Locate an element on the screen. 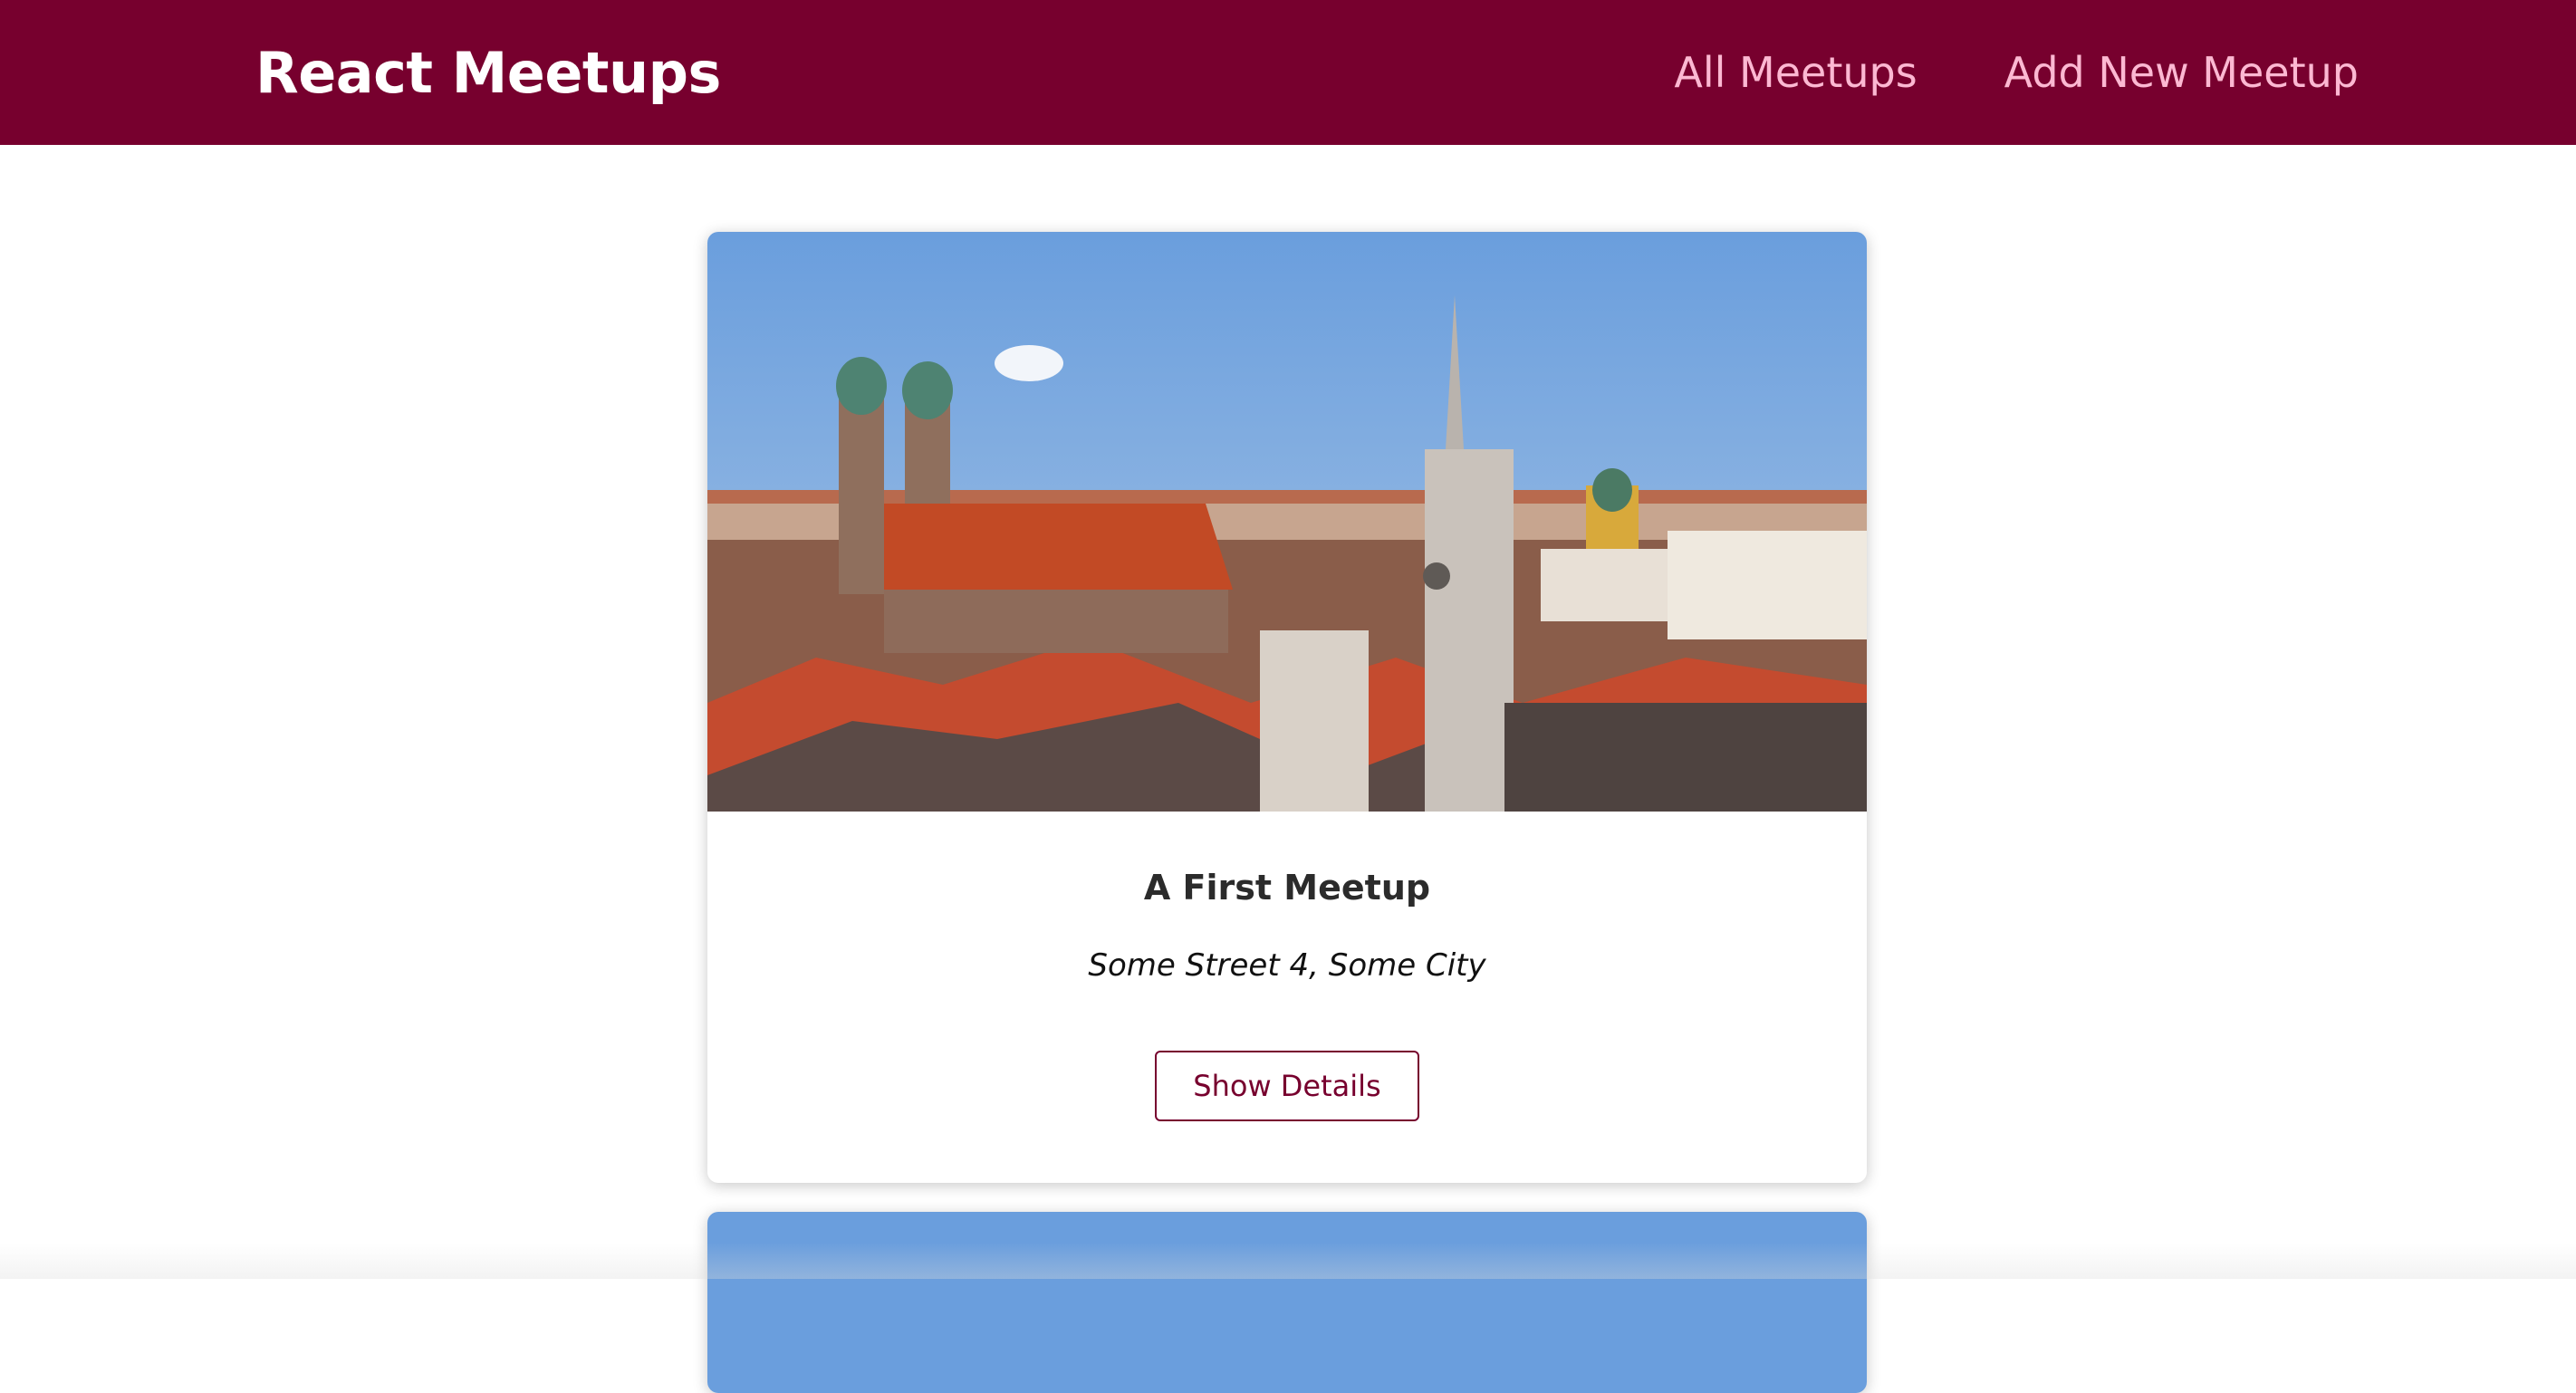 This screenshot has width=2576, height=1393. meetup-image-next is located at coordinates (1287, 1302).